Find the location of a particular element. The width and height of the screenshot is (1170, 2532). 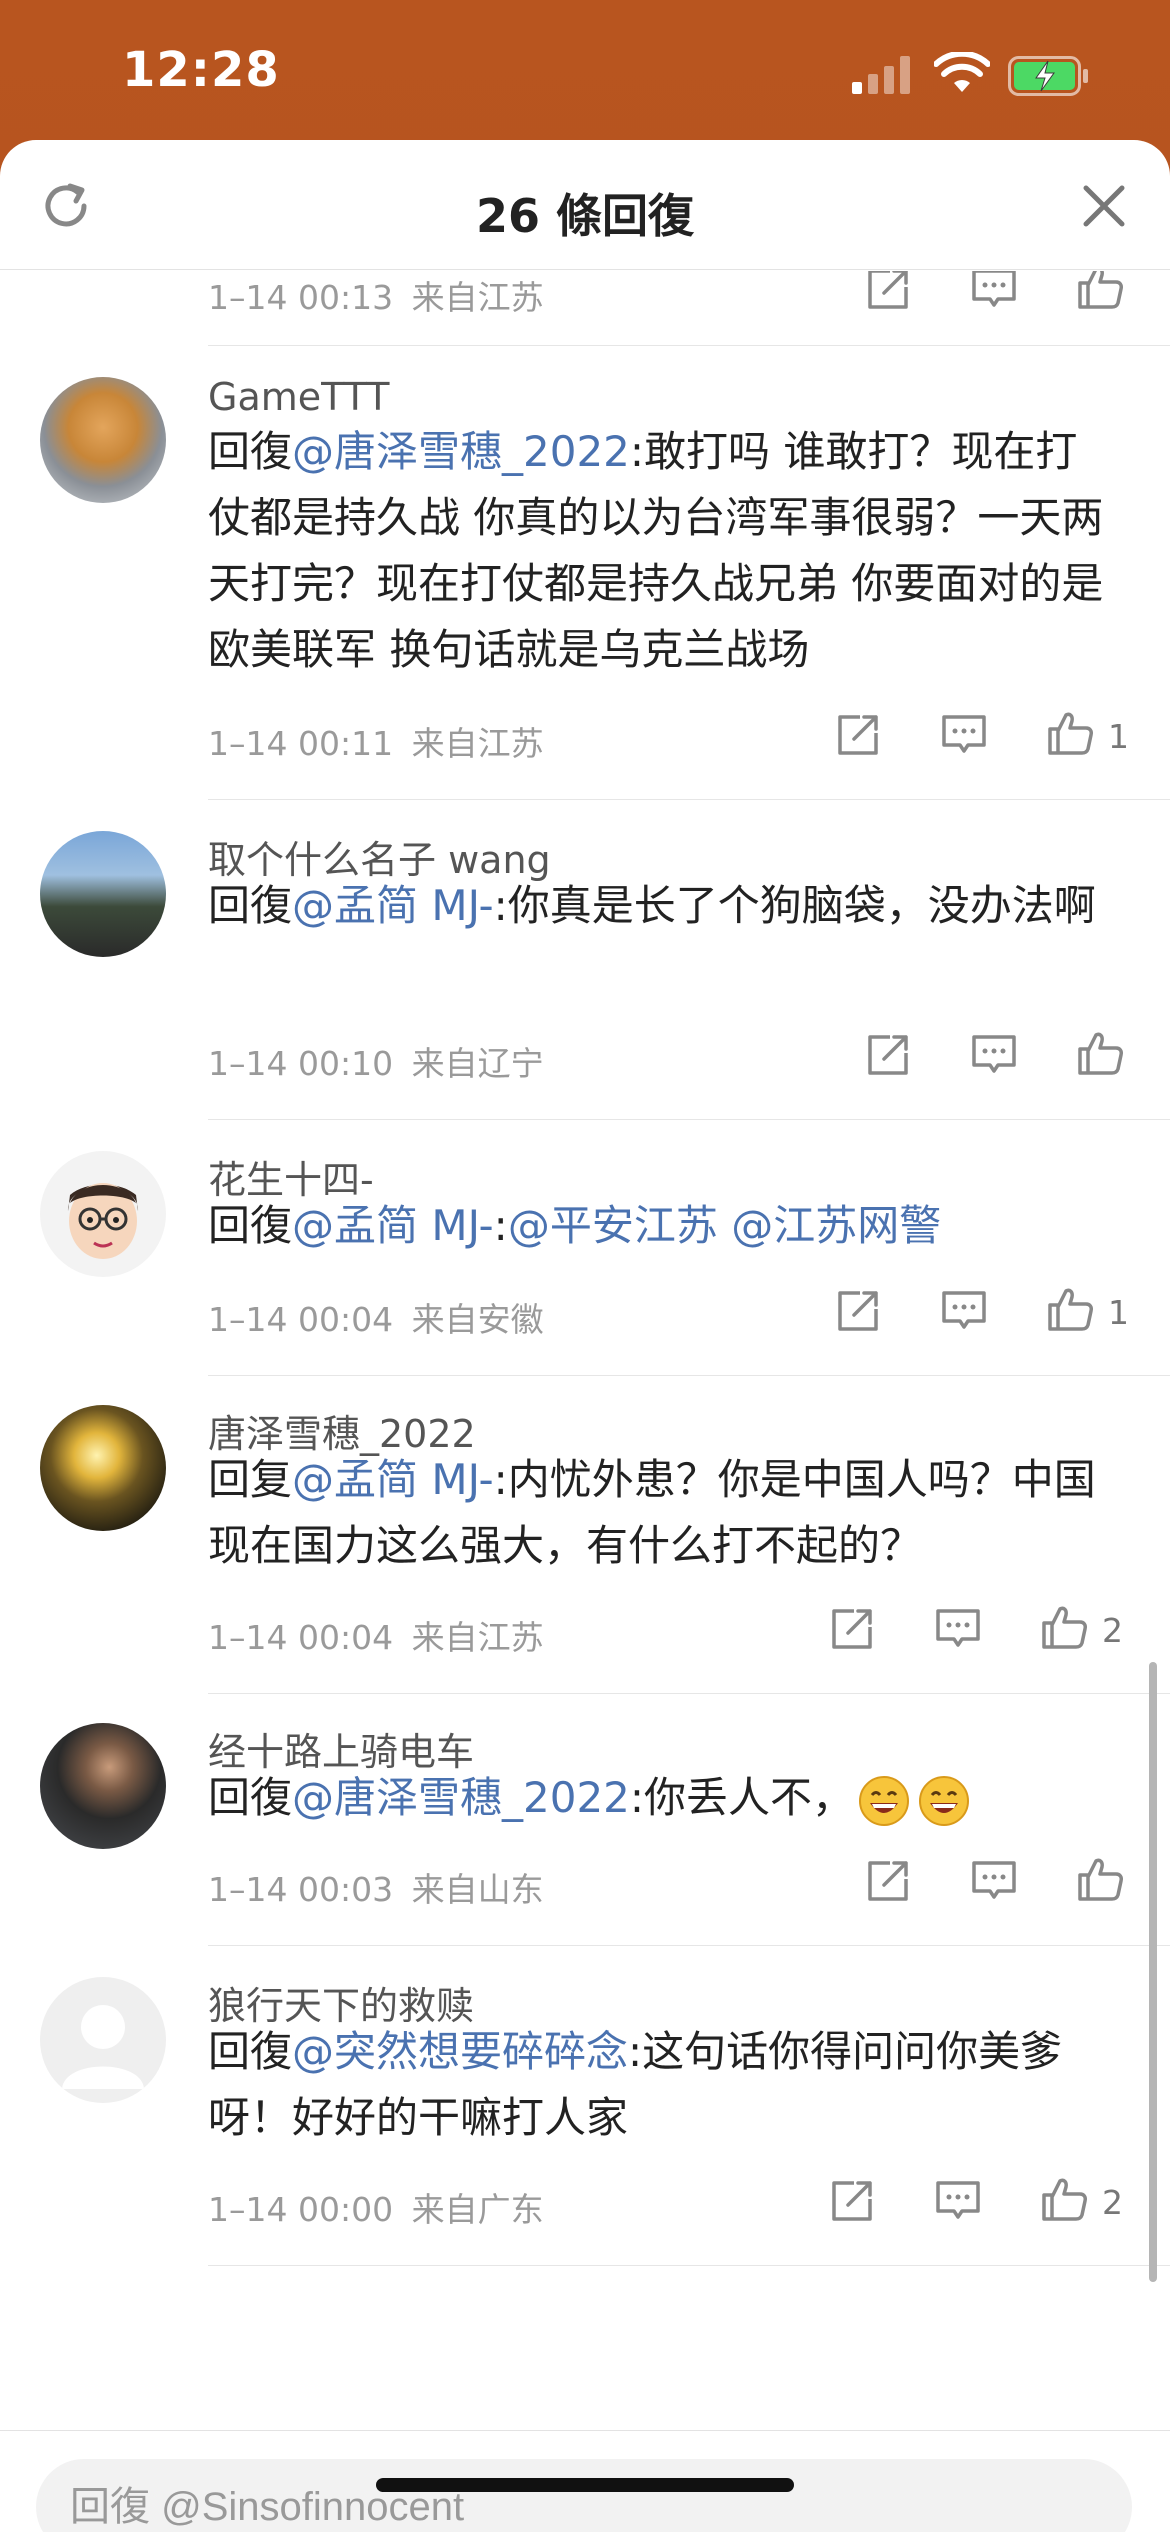

cellular-signal-icon is located at coordinates (881, 75).